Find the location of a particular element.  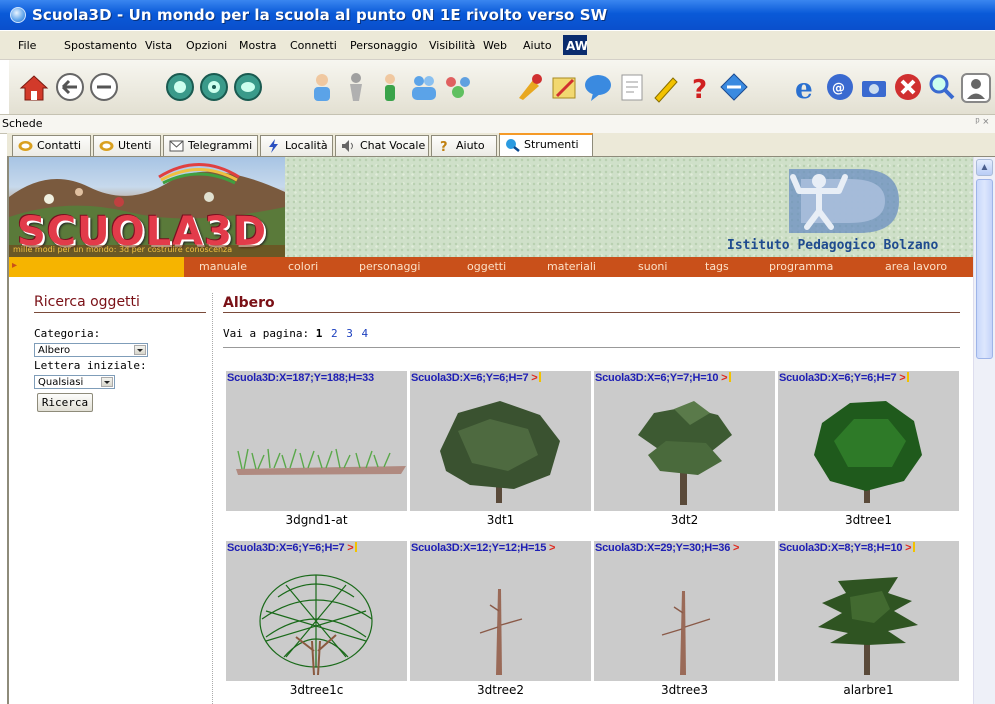

menu-web: Web is located at coordinates (495, 45).